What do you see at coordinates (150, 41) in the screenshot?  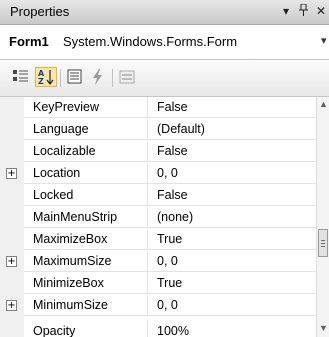 I see `object-type: System.Windows.Forms.Form` at bounding box center [150, 41].